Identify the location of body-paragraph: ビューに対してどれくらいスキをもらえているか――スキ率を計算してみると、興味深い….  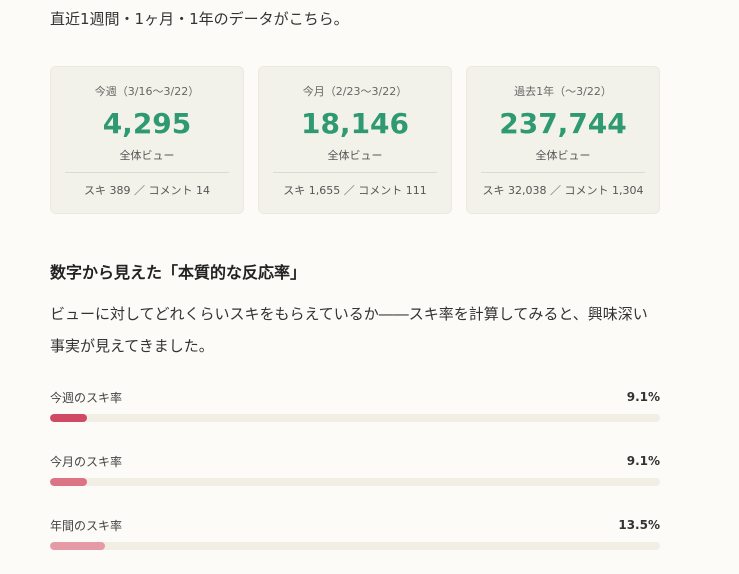
(349, 330).